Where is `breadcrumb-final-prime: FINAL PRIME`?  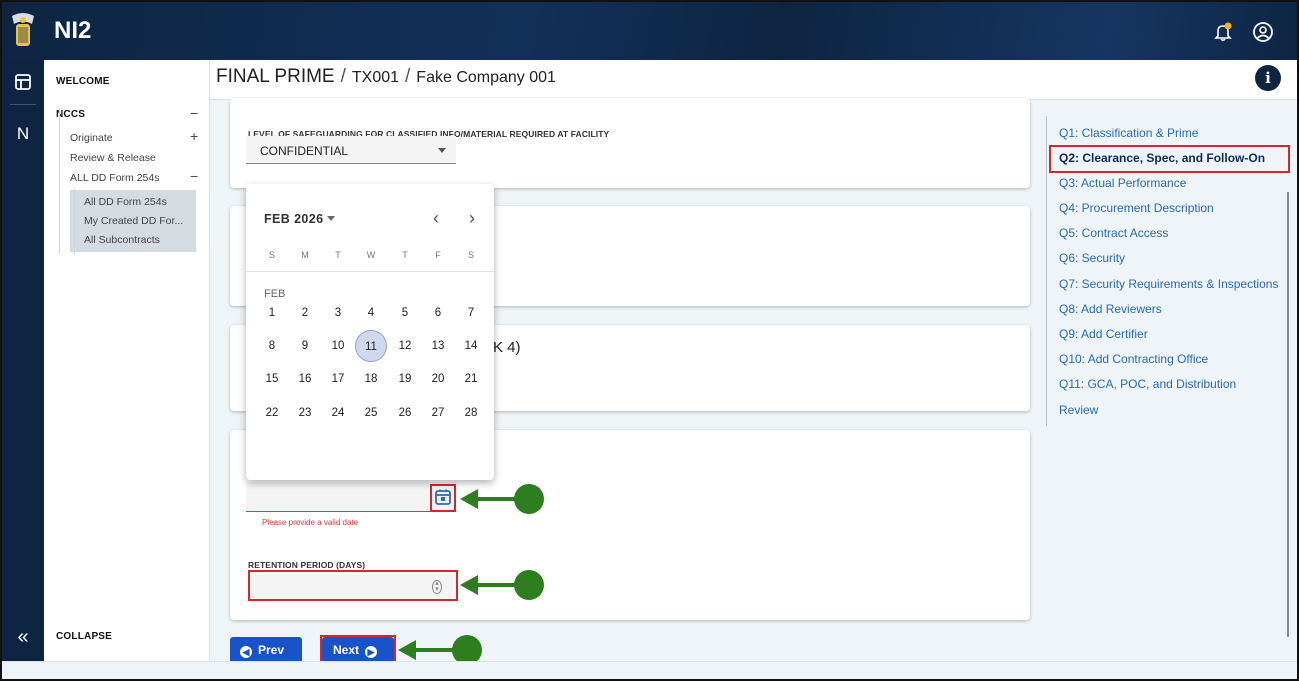 breadcrumb-final-prime: FINAL PRIME is located at coordinates (275, 76).